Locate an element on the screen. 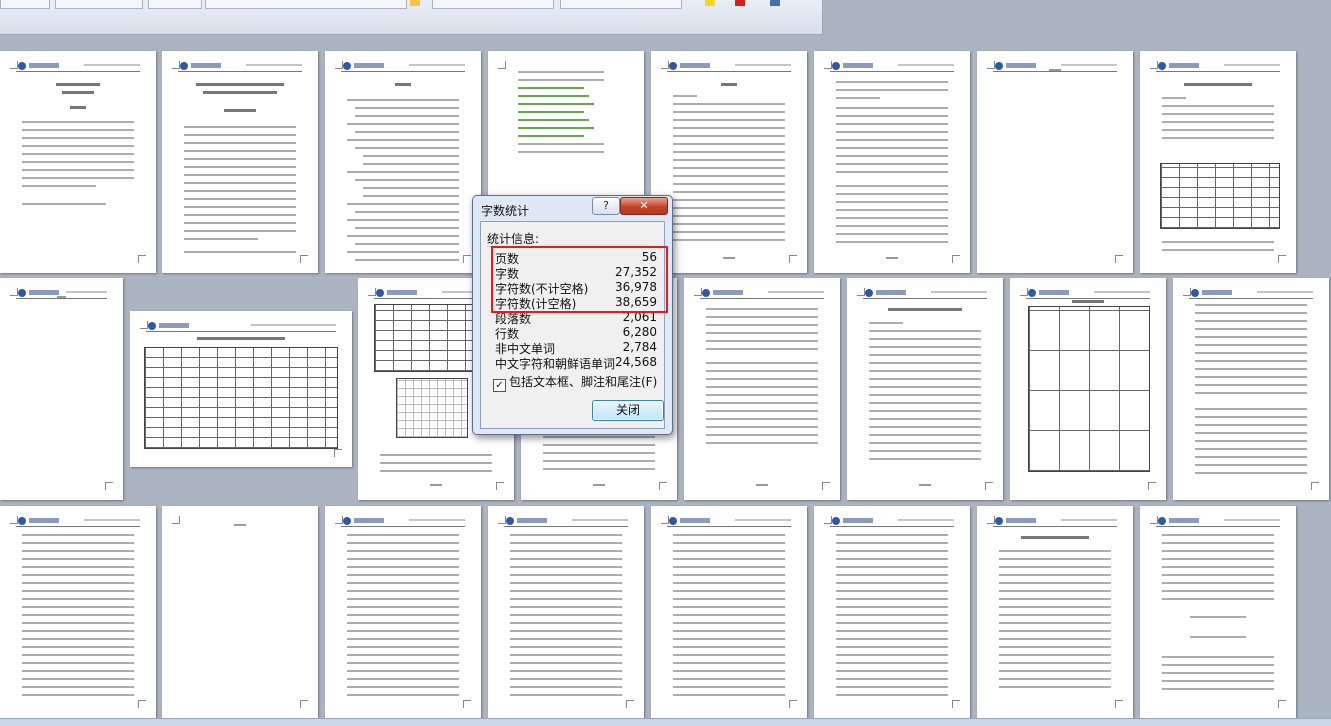  checkbox-label: 包括文本框、脚注和尾注(F) is located at coordinates (583, 382).